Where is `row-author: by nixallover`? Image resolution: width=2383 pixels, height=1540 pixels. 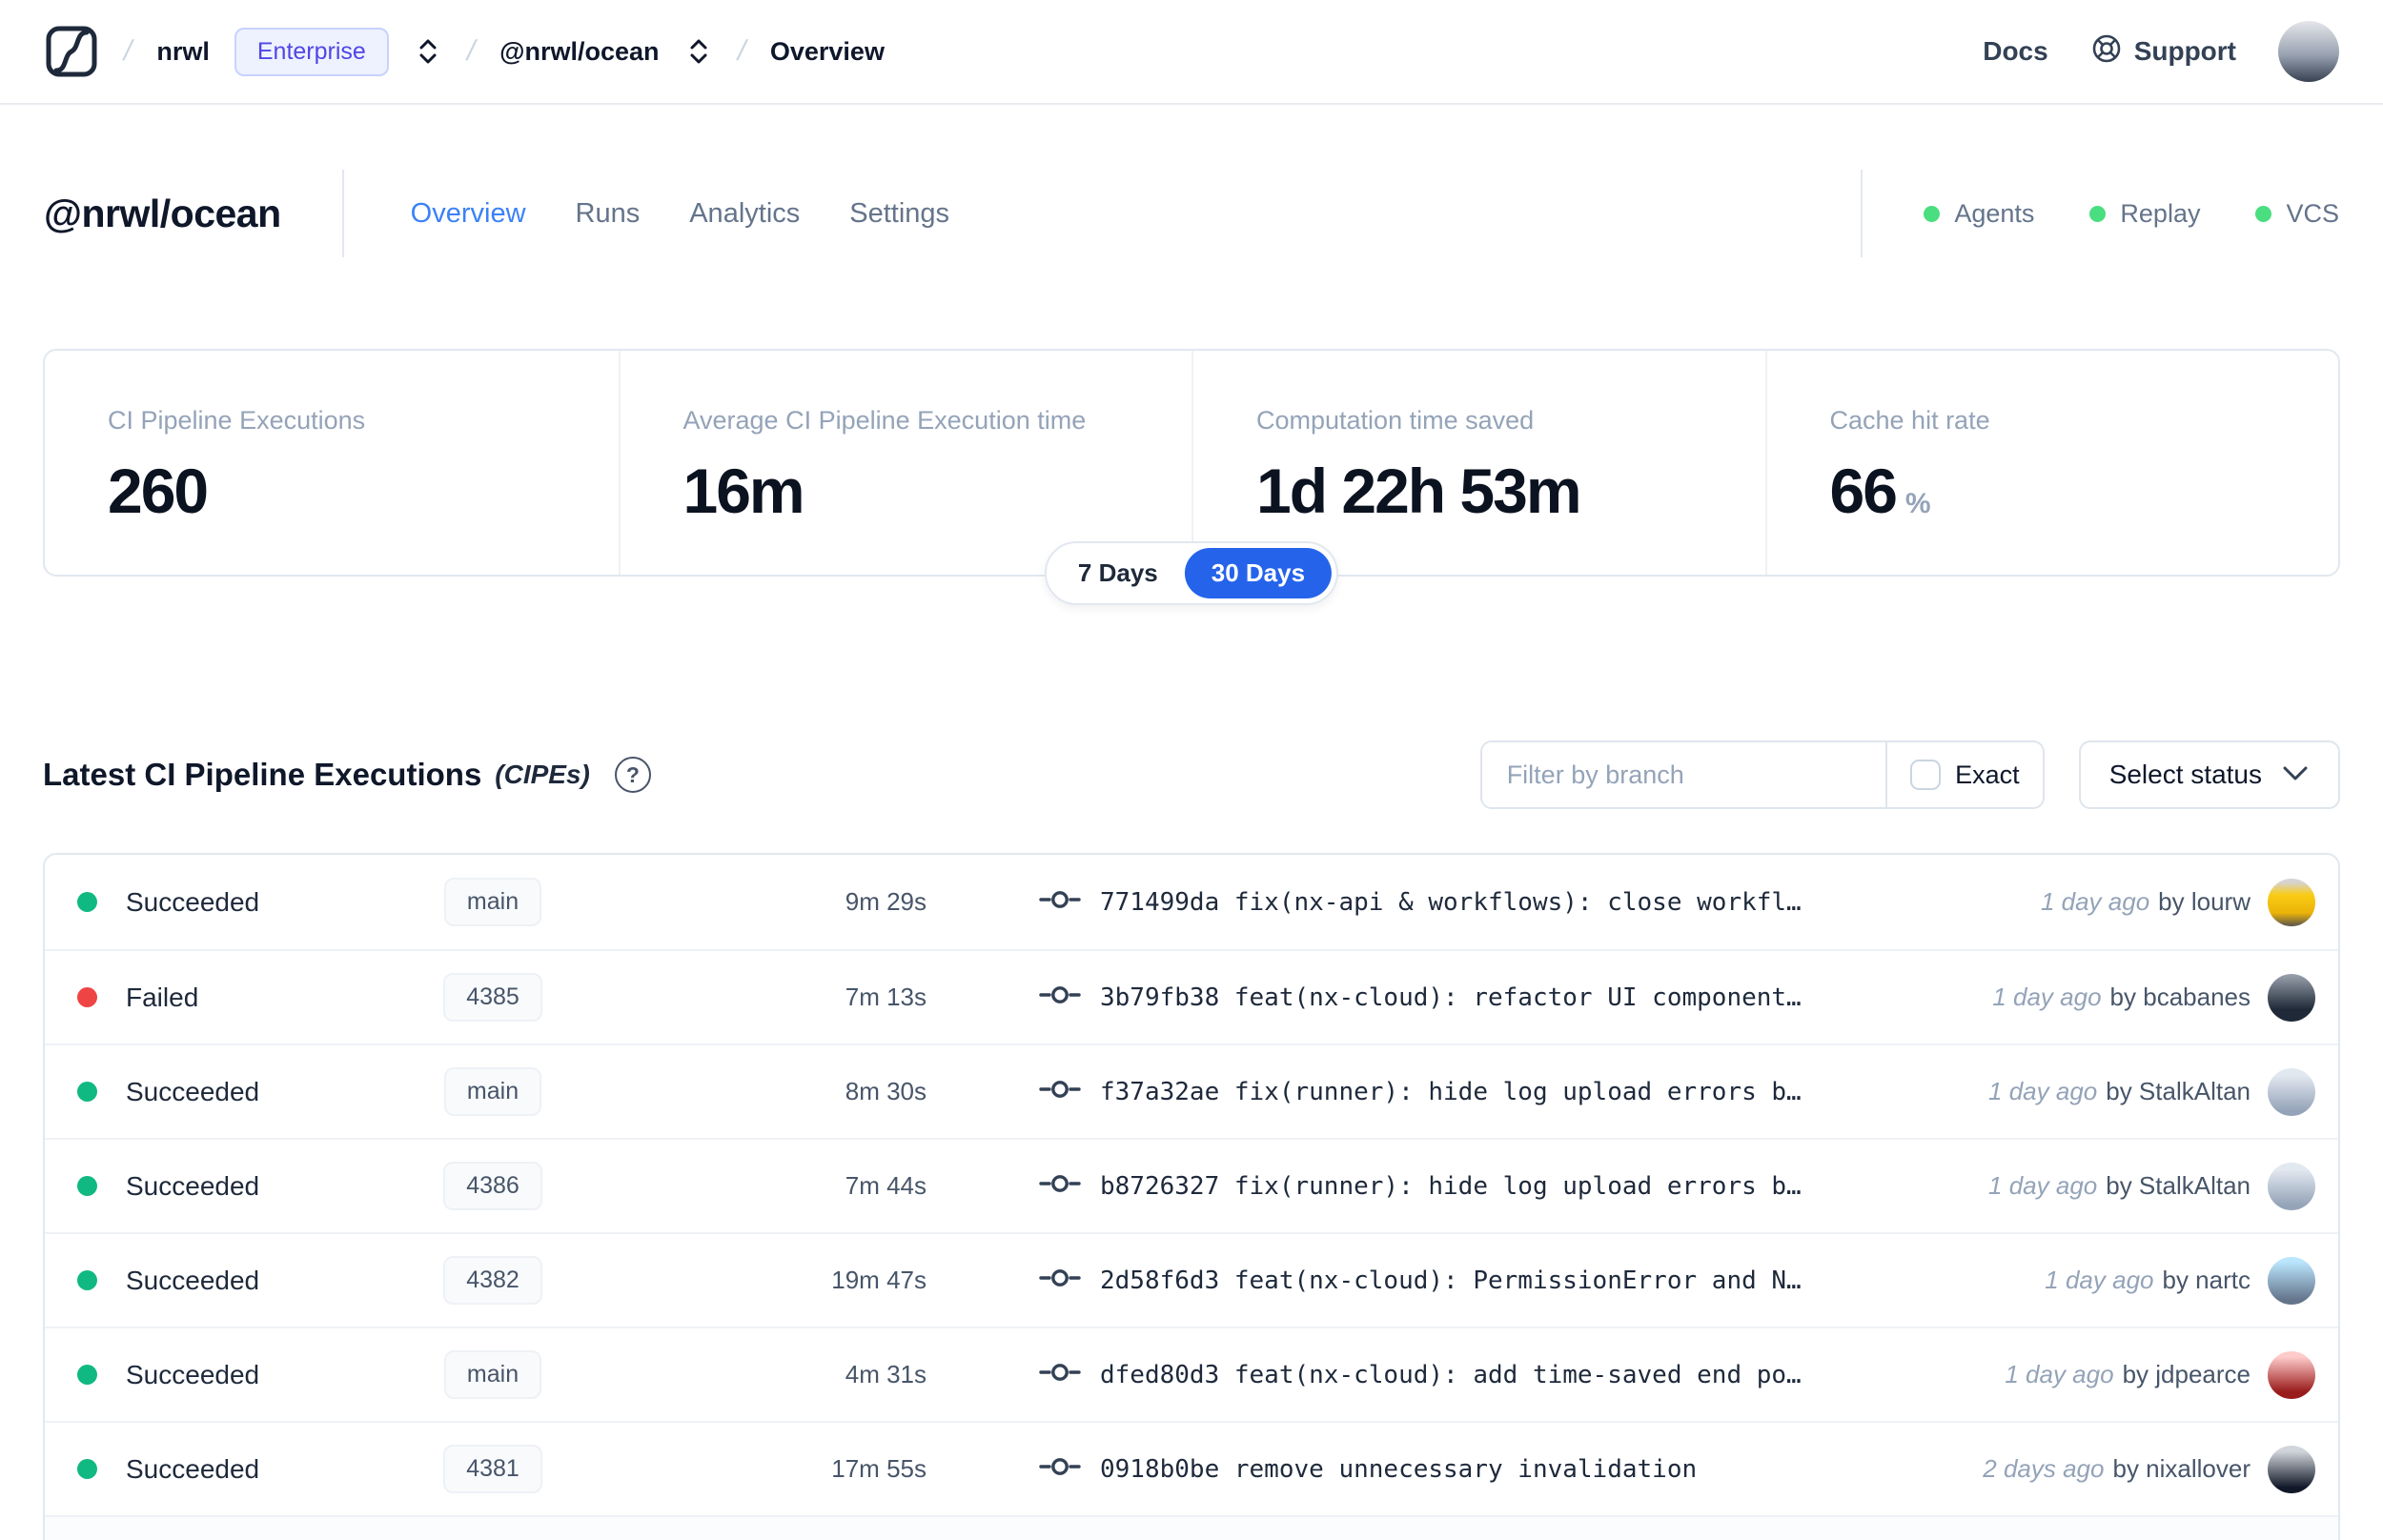
row-author: by nixallover is located at coordinates (2181, 1468).